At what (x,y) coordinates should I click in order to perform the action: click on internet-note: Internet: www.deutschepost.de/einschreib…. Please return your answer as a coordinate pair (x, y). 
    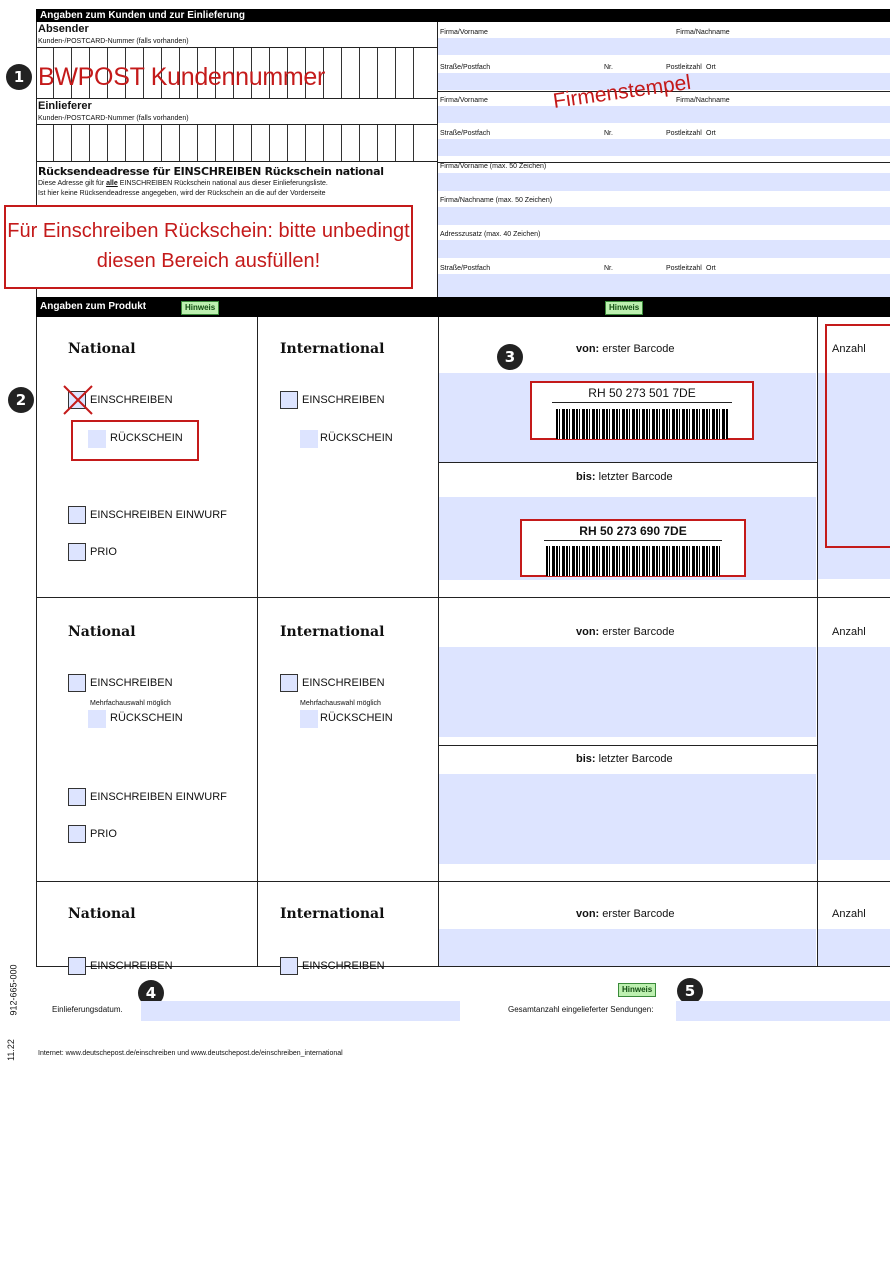
    Looking at the image, I should click on (190, 1053).